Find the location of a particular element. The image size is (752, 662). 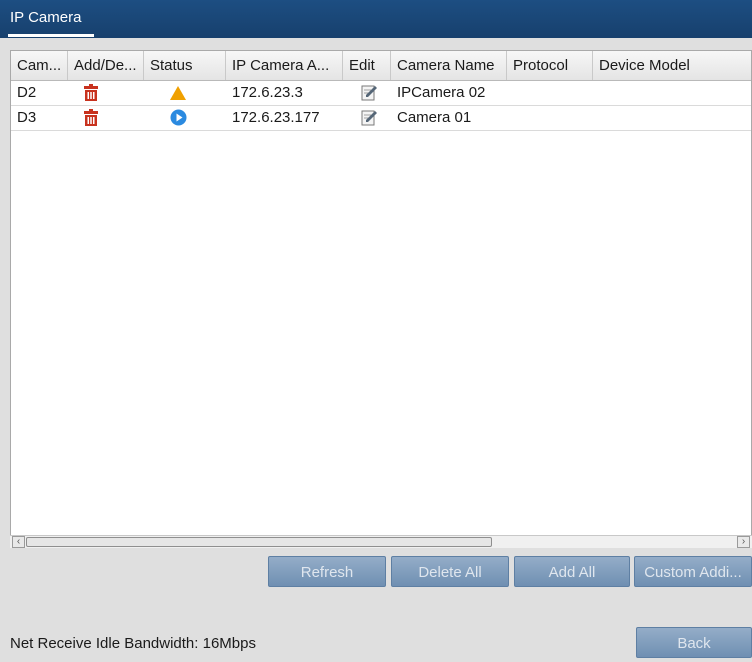

refresh-button: Refresh is located at coordinates (327, 571).